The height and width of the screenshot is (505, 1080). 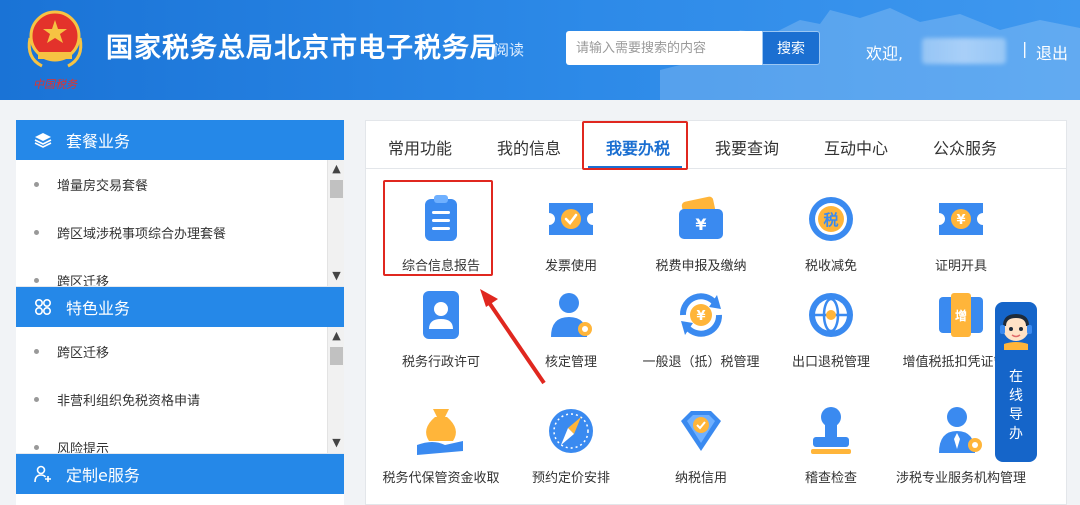 I want to click on service-item: 发票使用, so click(x=571, y=233).